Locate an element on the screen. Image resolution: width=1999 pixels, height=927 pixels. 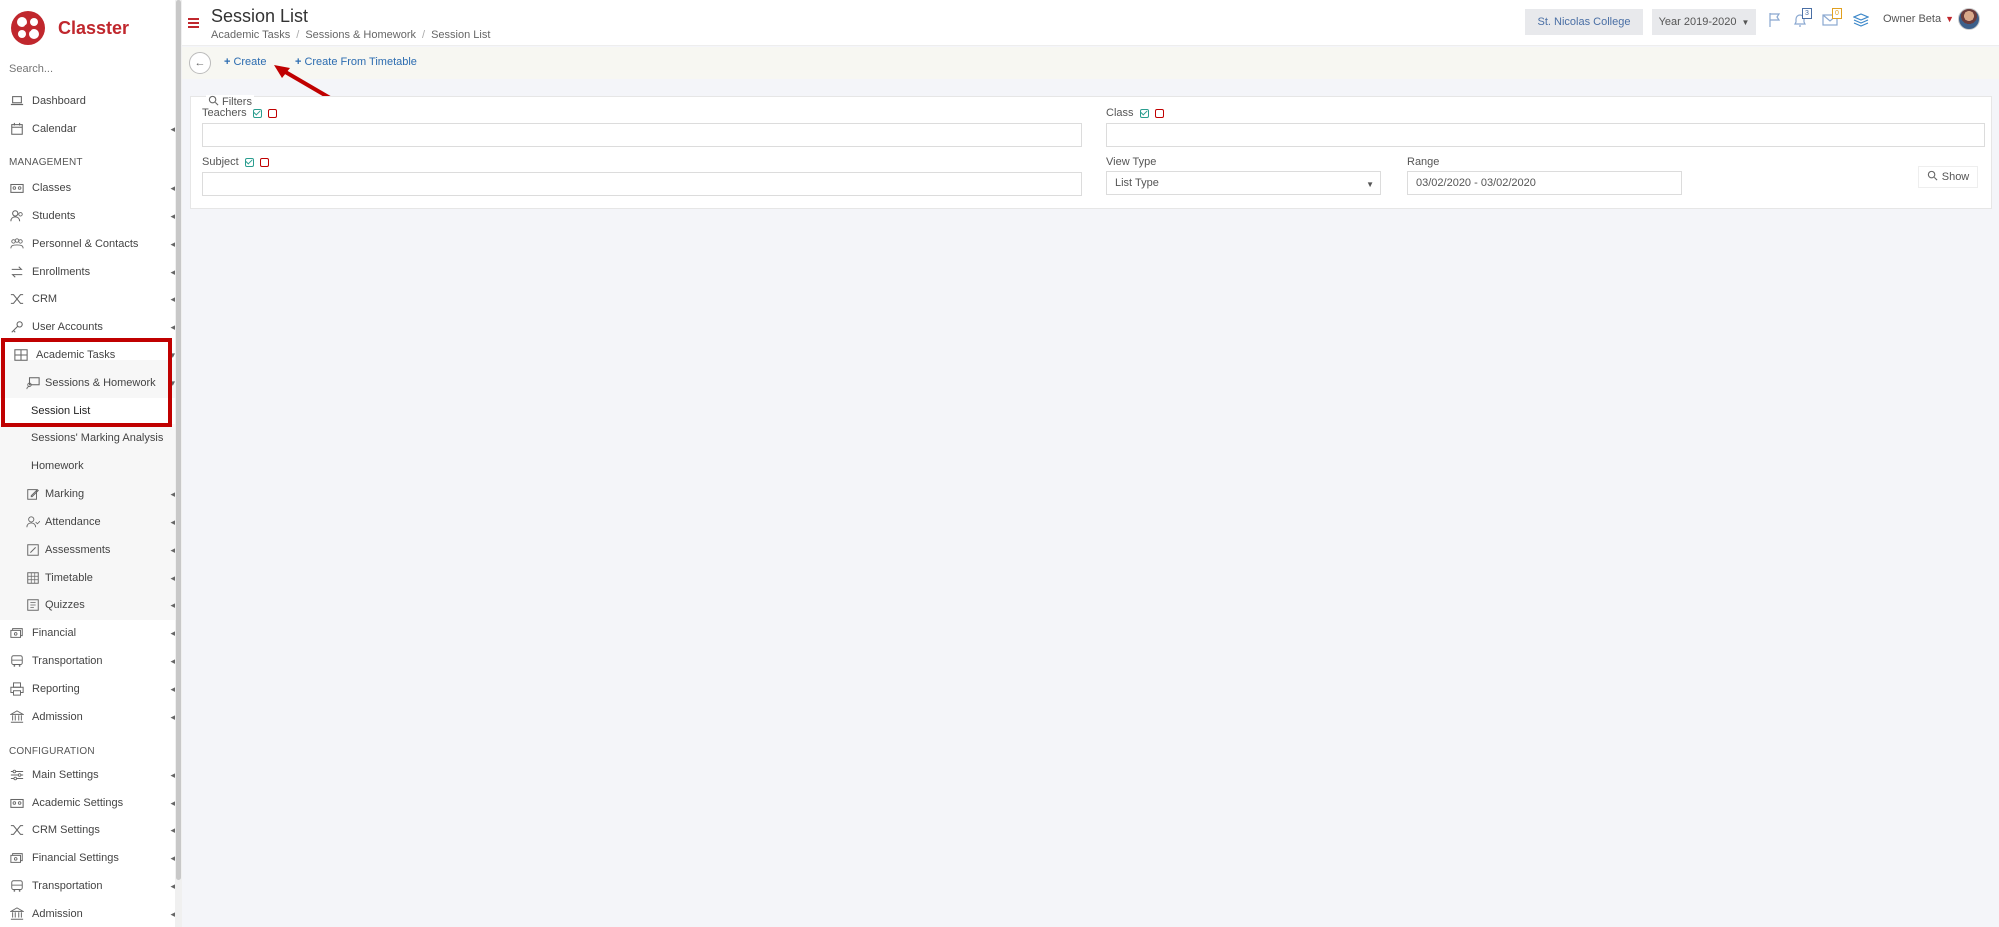
view-type-select: List Type ▼ is located at coordinates (1243, 183).